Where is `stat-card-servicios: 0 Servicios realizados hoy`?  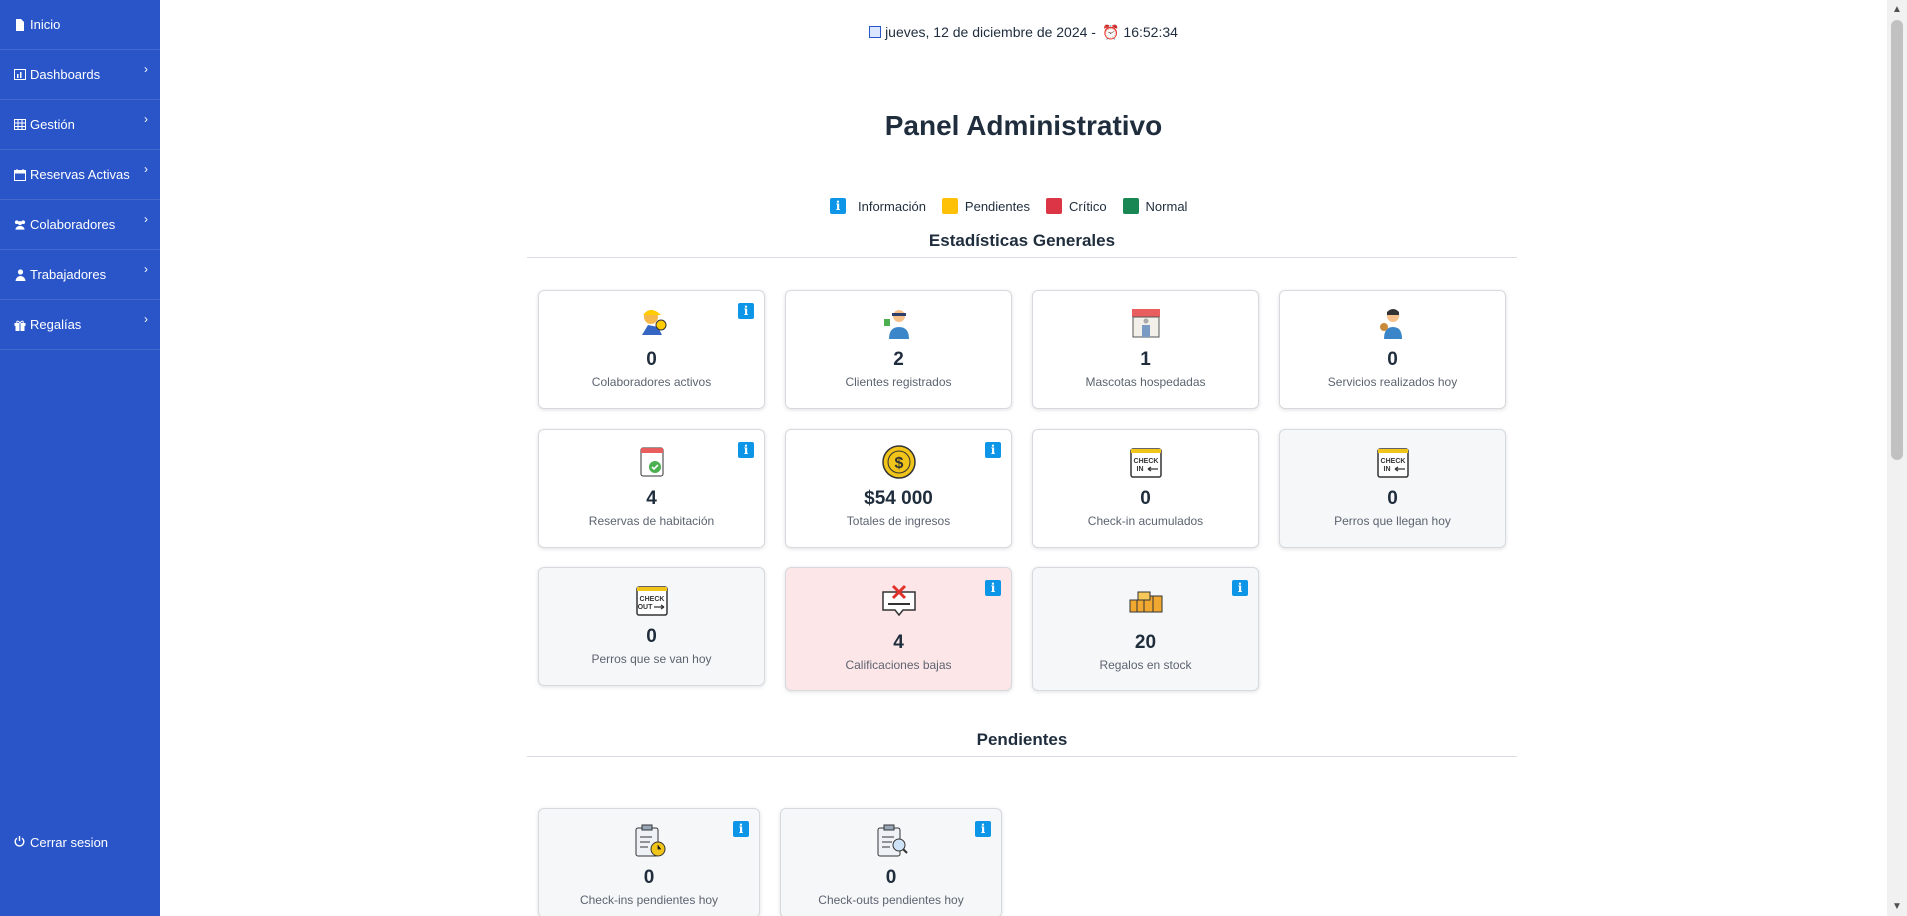
stat-card-servicios: 0 Servicios realizados hoy is located at coordinates (1392, 349).